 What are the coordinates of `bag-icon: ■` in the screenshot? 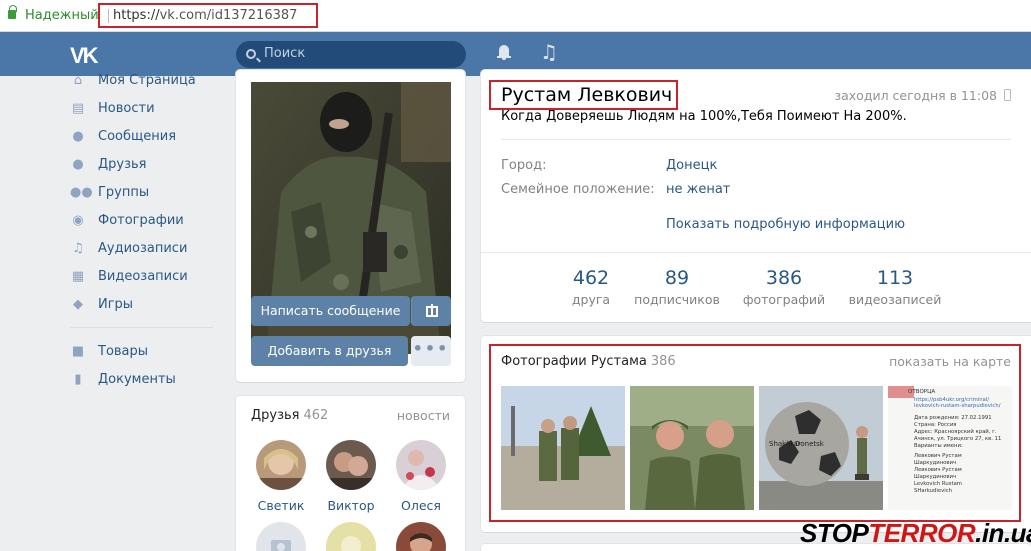 It's located at (78, 351).